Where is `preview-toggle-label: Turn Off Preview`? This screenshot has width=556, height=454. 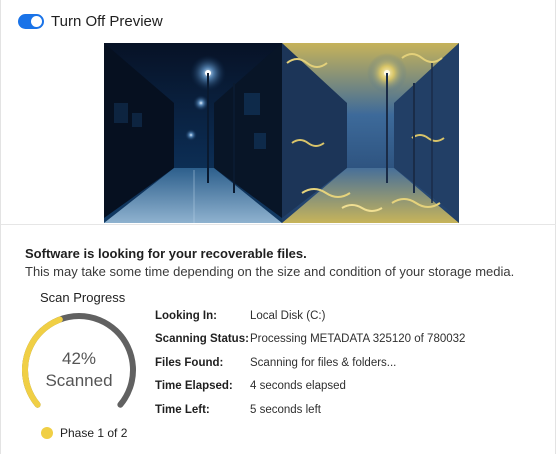
preview-toggle-label: Turn Off Preview is located at coordinates (107, 21).